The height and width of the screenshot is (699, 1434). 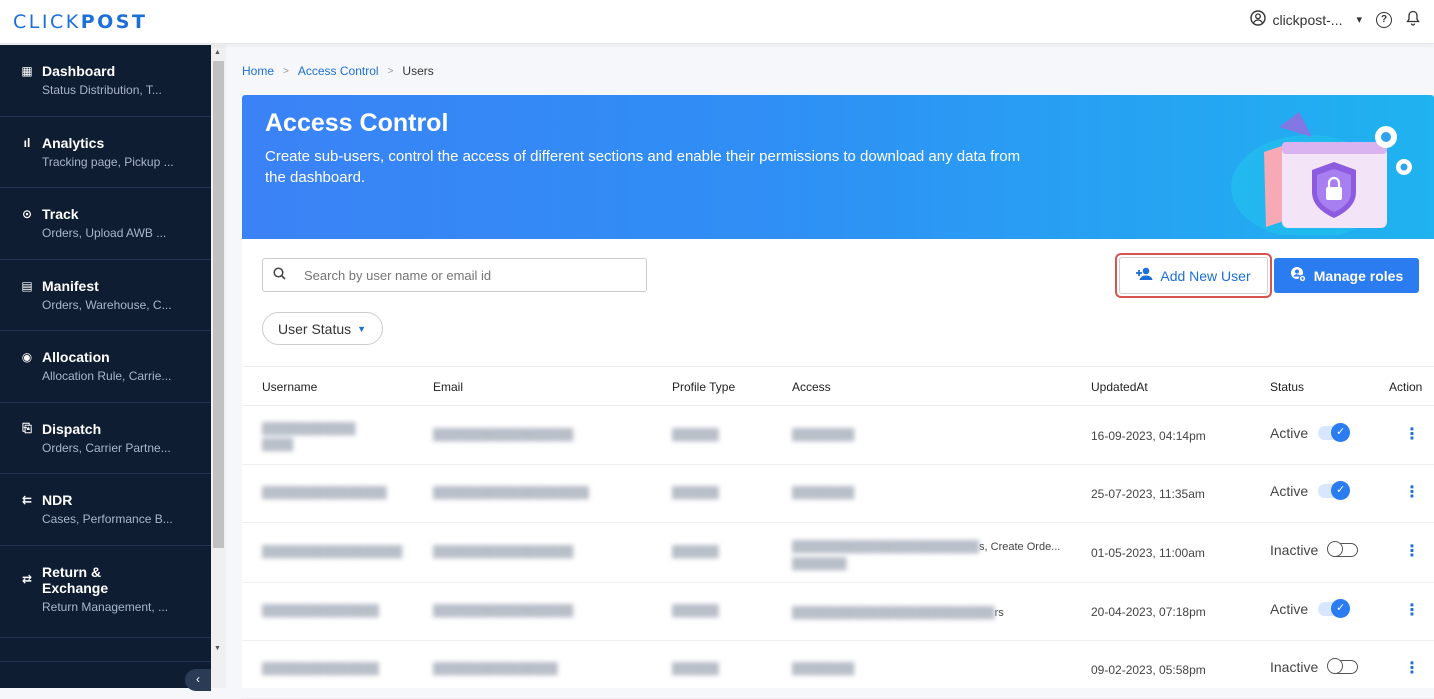 I want to click on user-status-filter: User Status ▼, so click(x=322, y=328).